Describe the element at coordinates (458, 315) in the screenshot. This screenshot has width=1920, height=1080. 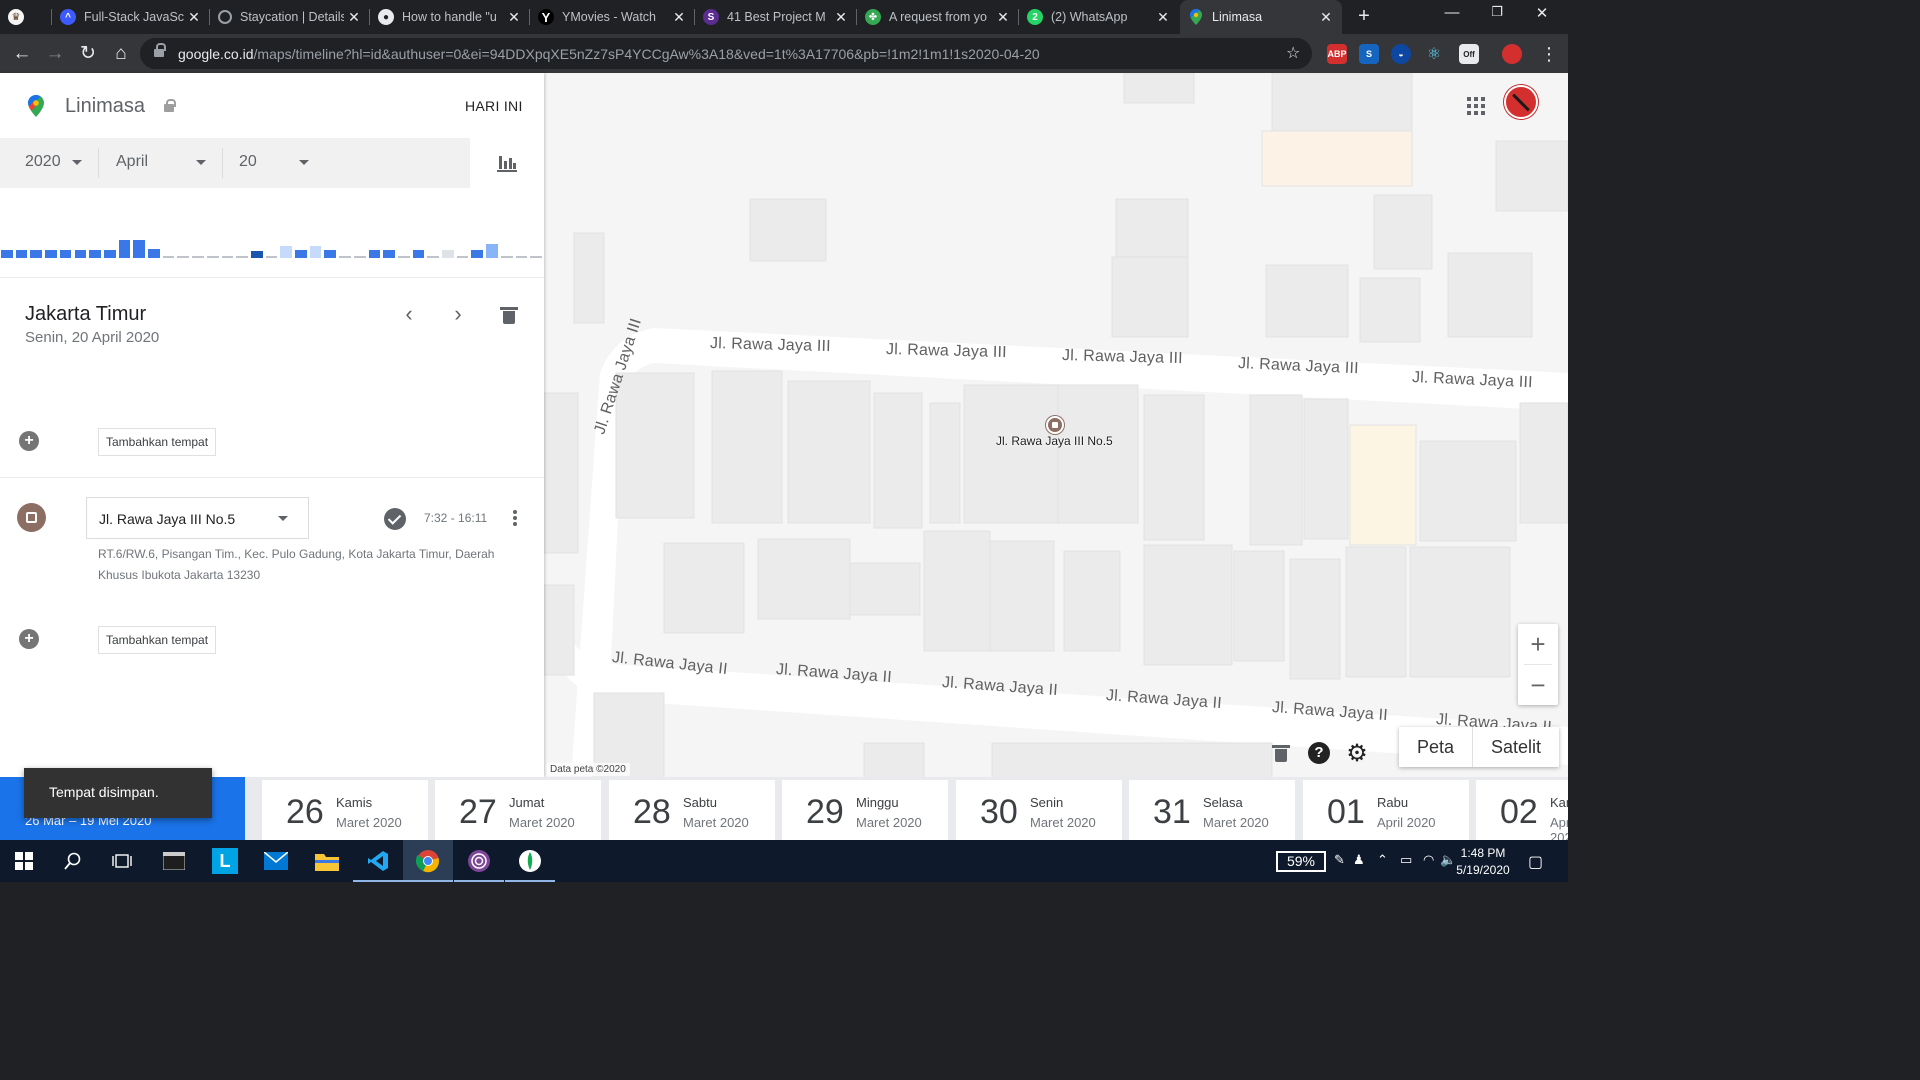
I see `chevron-right-icon: ›` at that location.